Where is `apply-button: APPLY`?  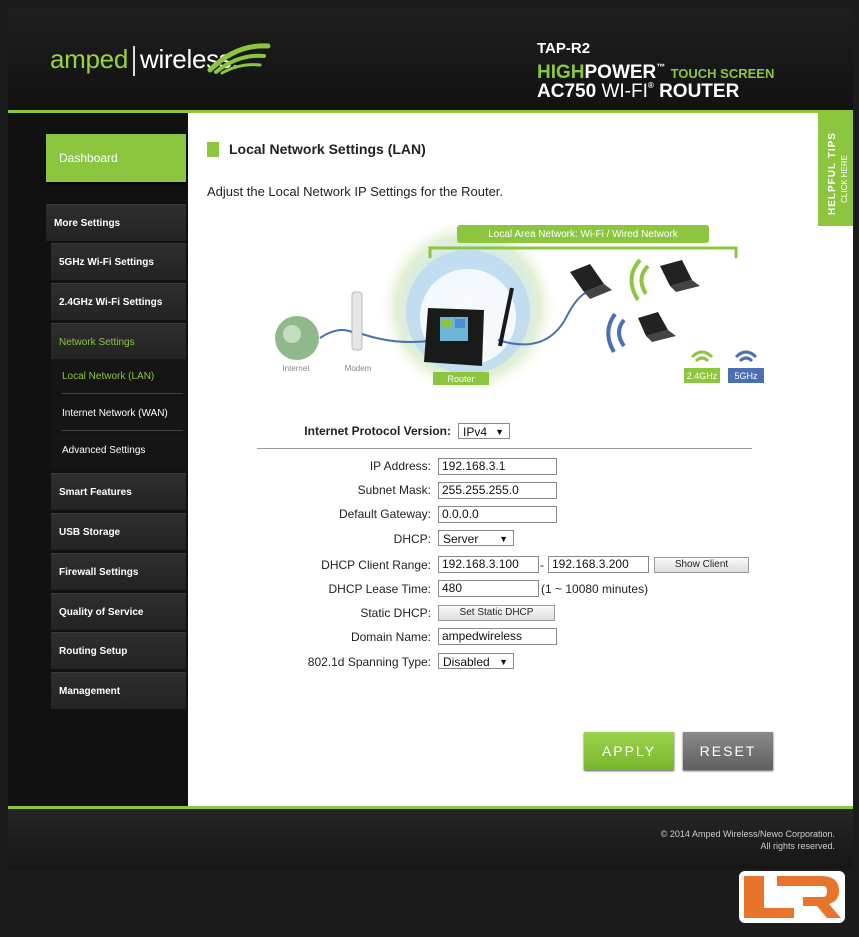 apply-button: APPLY is located at coordinates (629, 751).